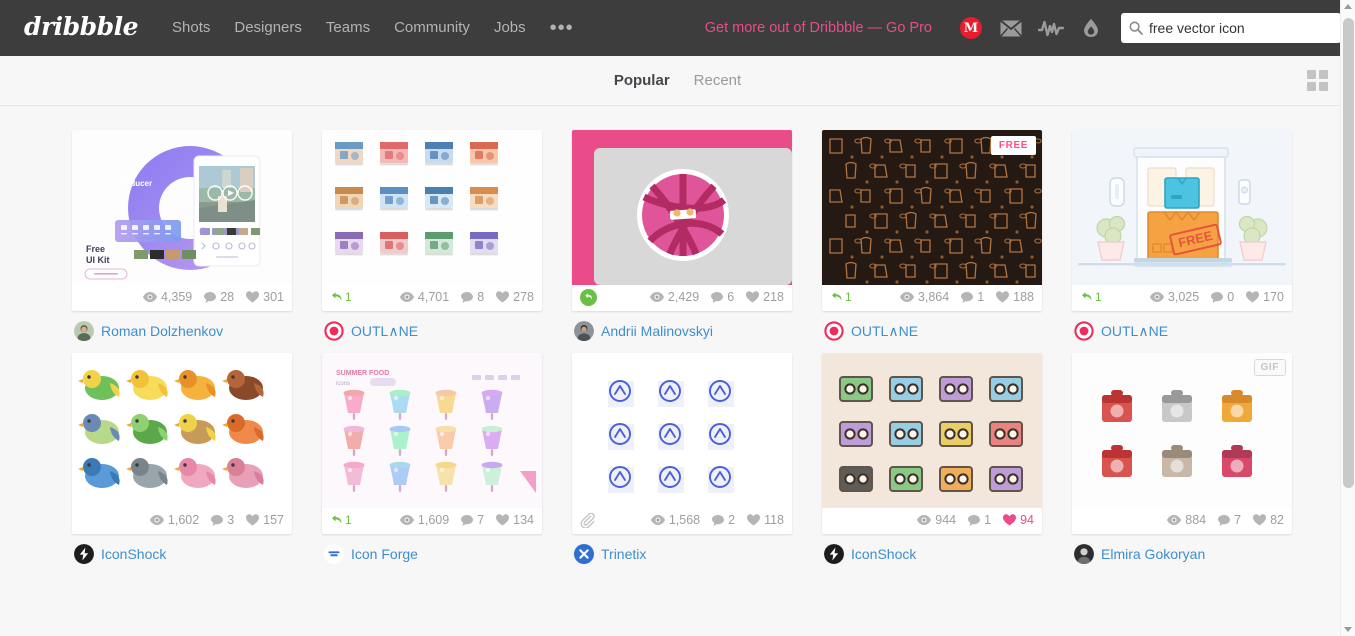 Image resolution: width=1355 pixels, height=636 pixels. I want to click on page-scrollbar, so click(1347, 318).